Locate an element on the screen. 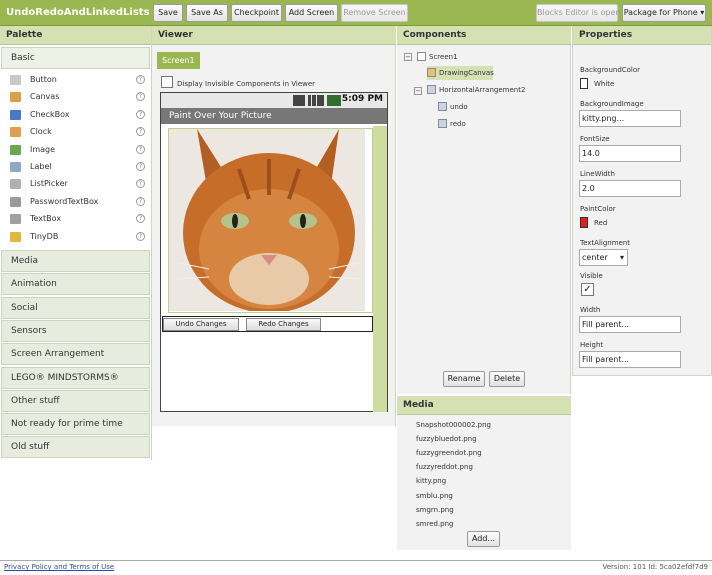  tree-node-horizontalarrangement2: HorizontalArrangement2 is located at coordinates (477, 90).